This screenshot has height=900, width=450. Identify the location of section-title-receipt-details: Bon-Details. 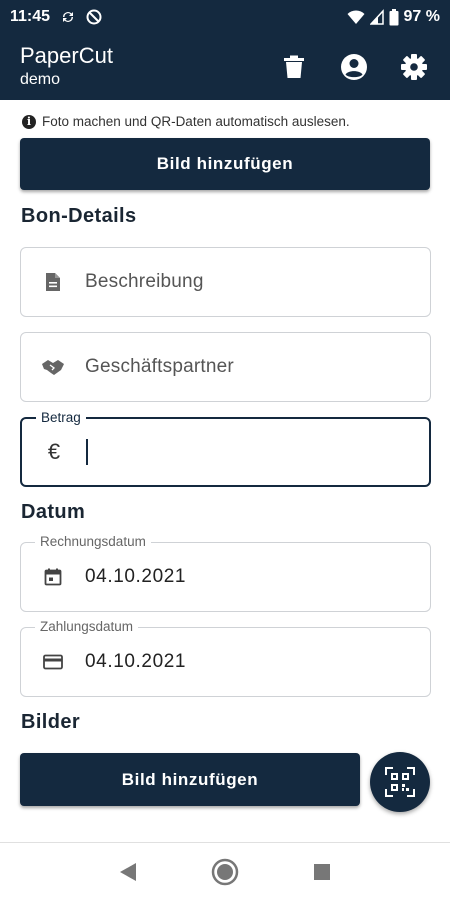
(79, 216).